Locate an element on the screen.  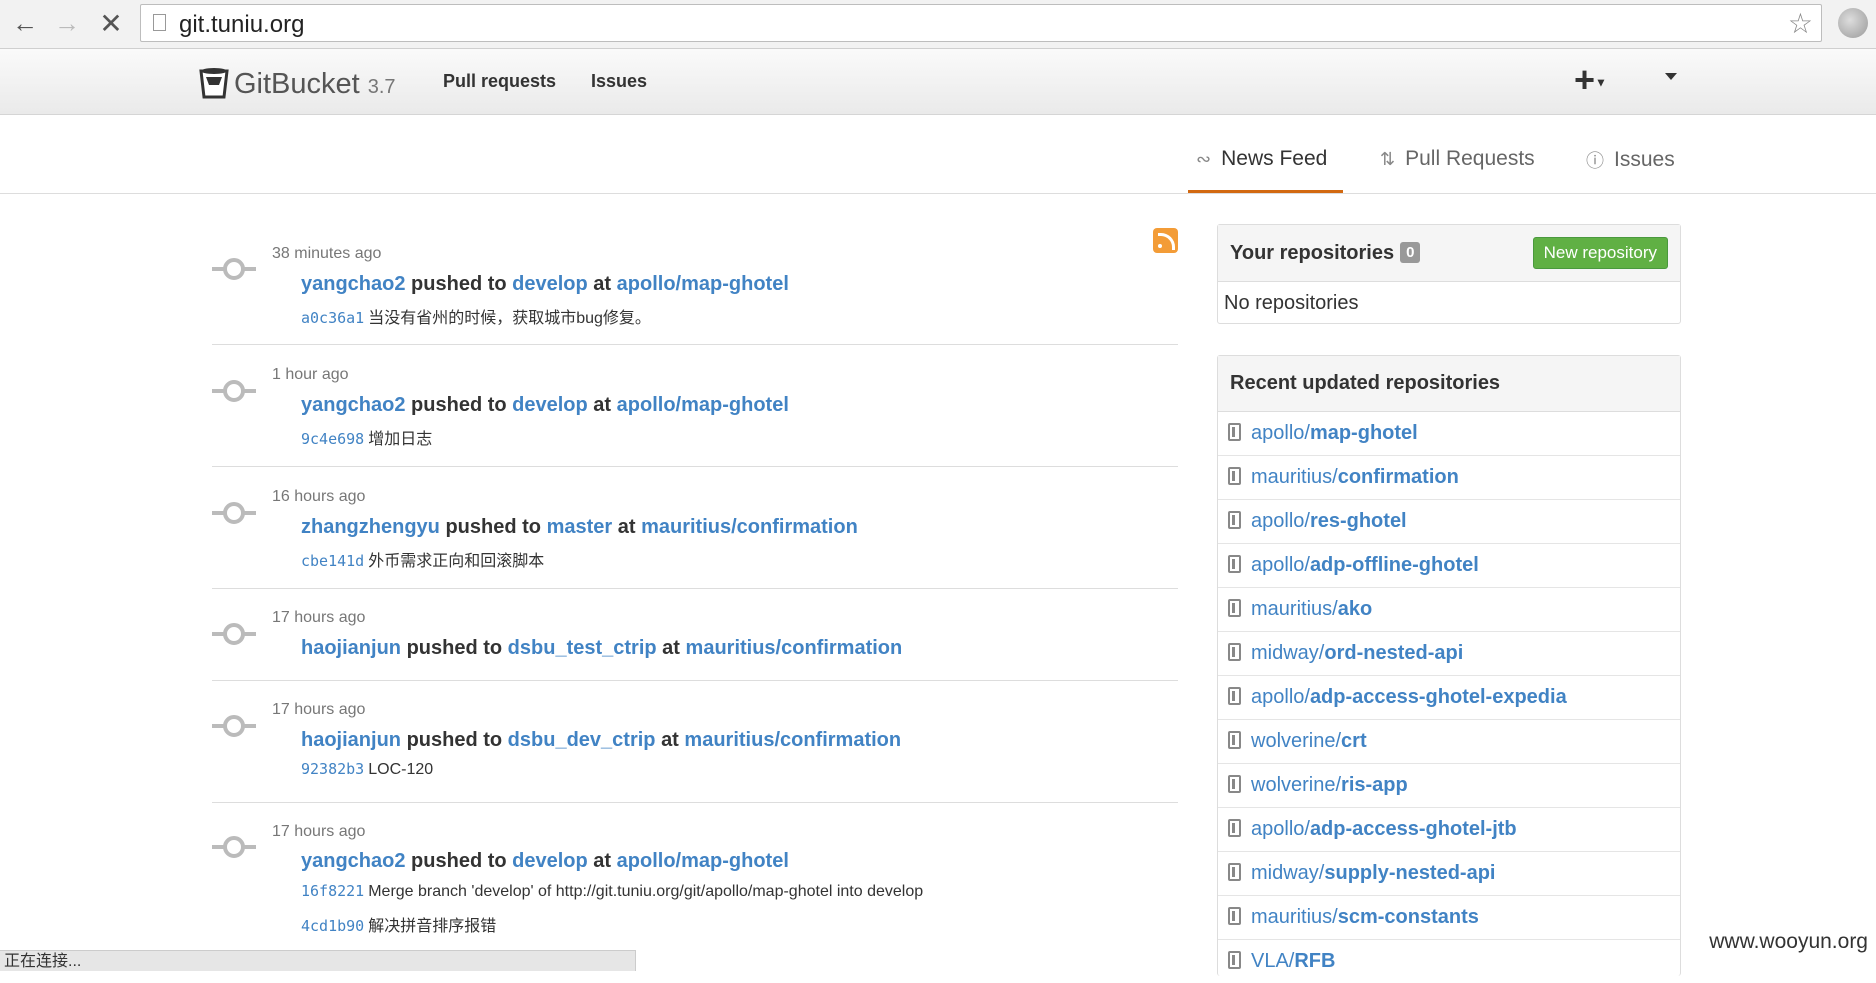
new-repository-button: New repository is located at coordinates (1600, 253).